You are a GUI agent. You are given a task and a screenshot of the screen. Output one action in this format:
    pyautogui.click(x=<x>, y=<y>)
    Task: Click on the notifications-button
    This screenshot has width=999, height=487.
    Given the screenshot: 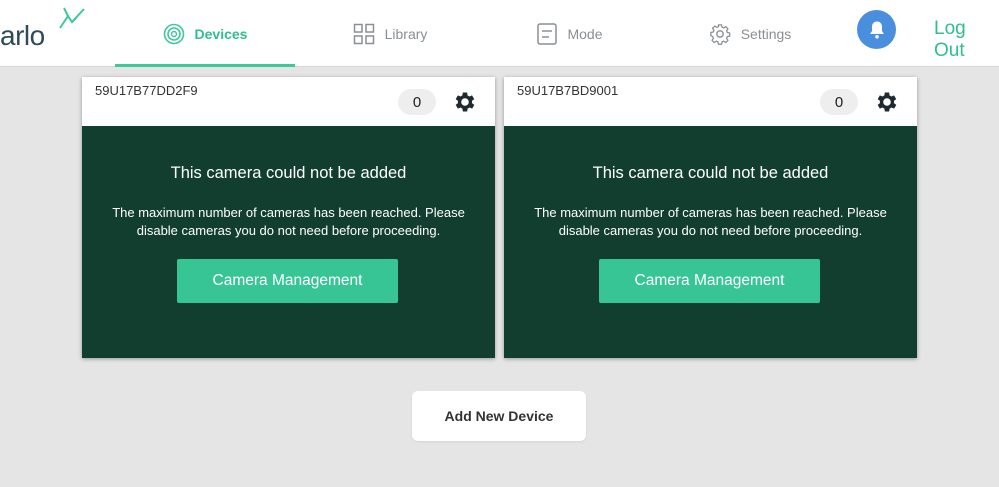 What is the action you would take?
    pyautogui.click(x=876, y=29)
    